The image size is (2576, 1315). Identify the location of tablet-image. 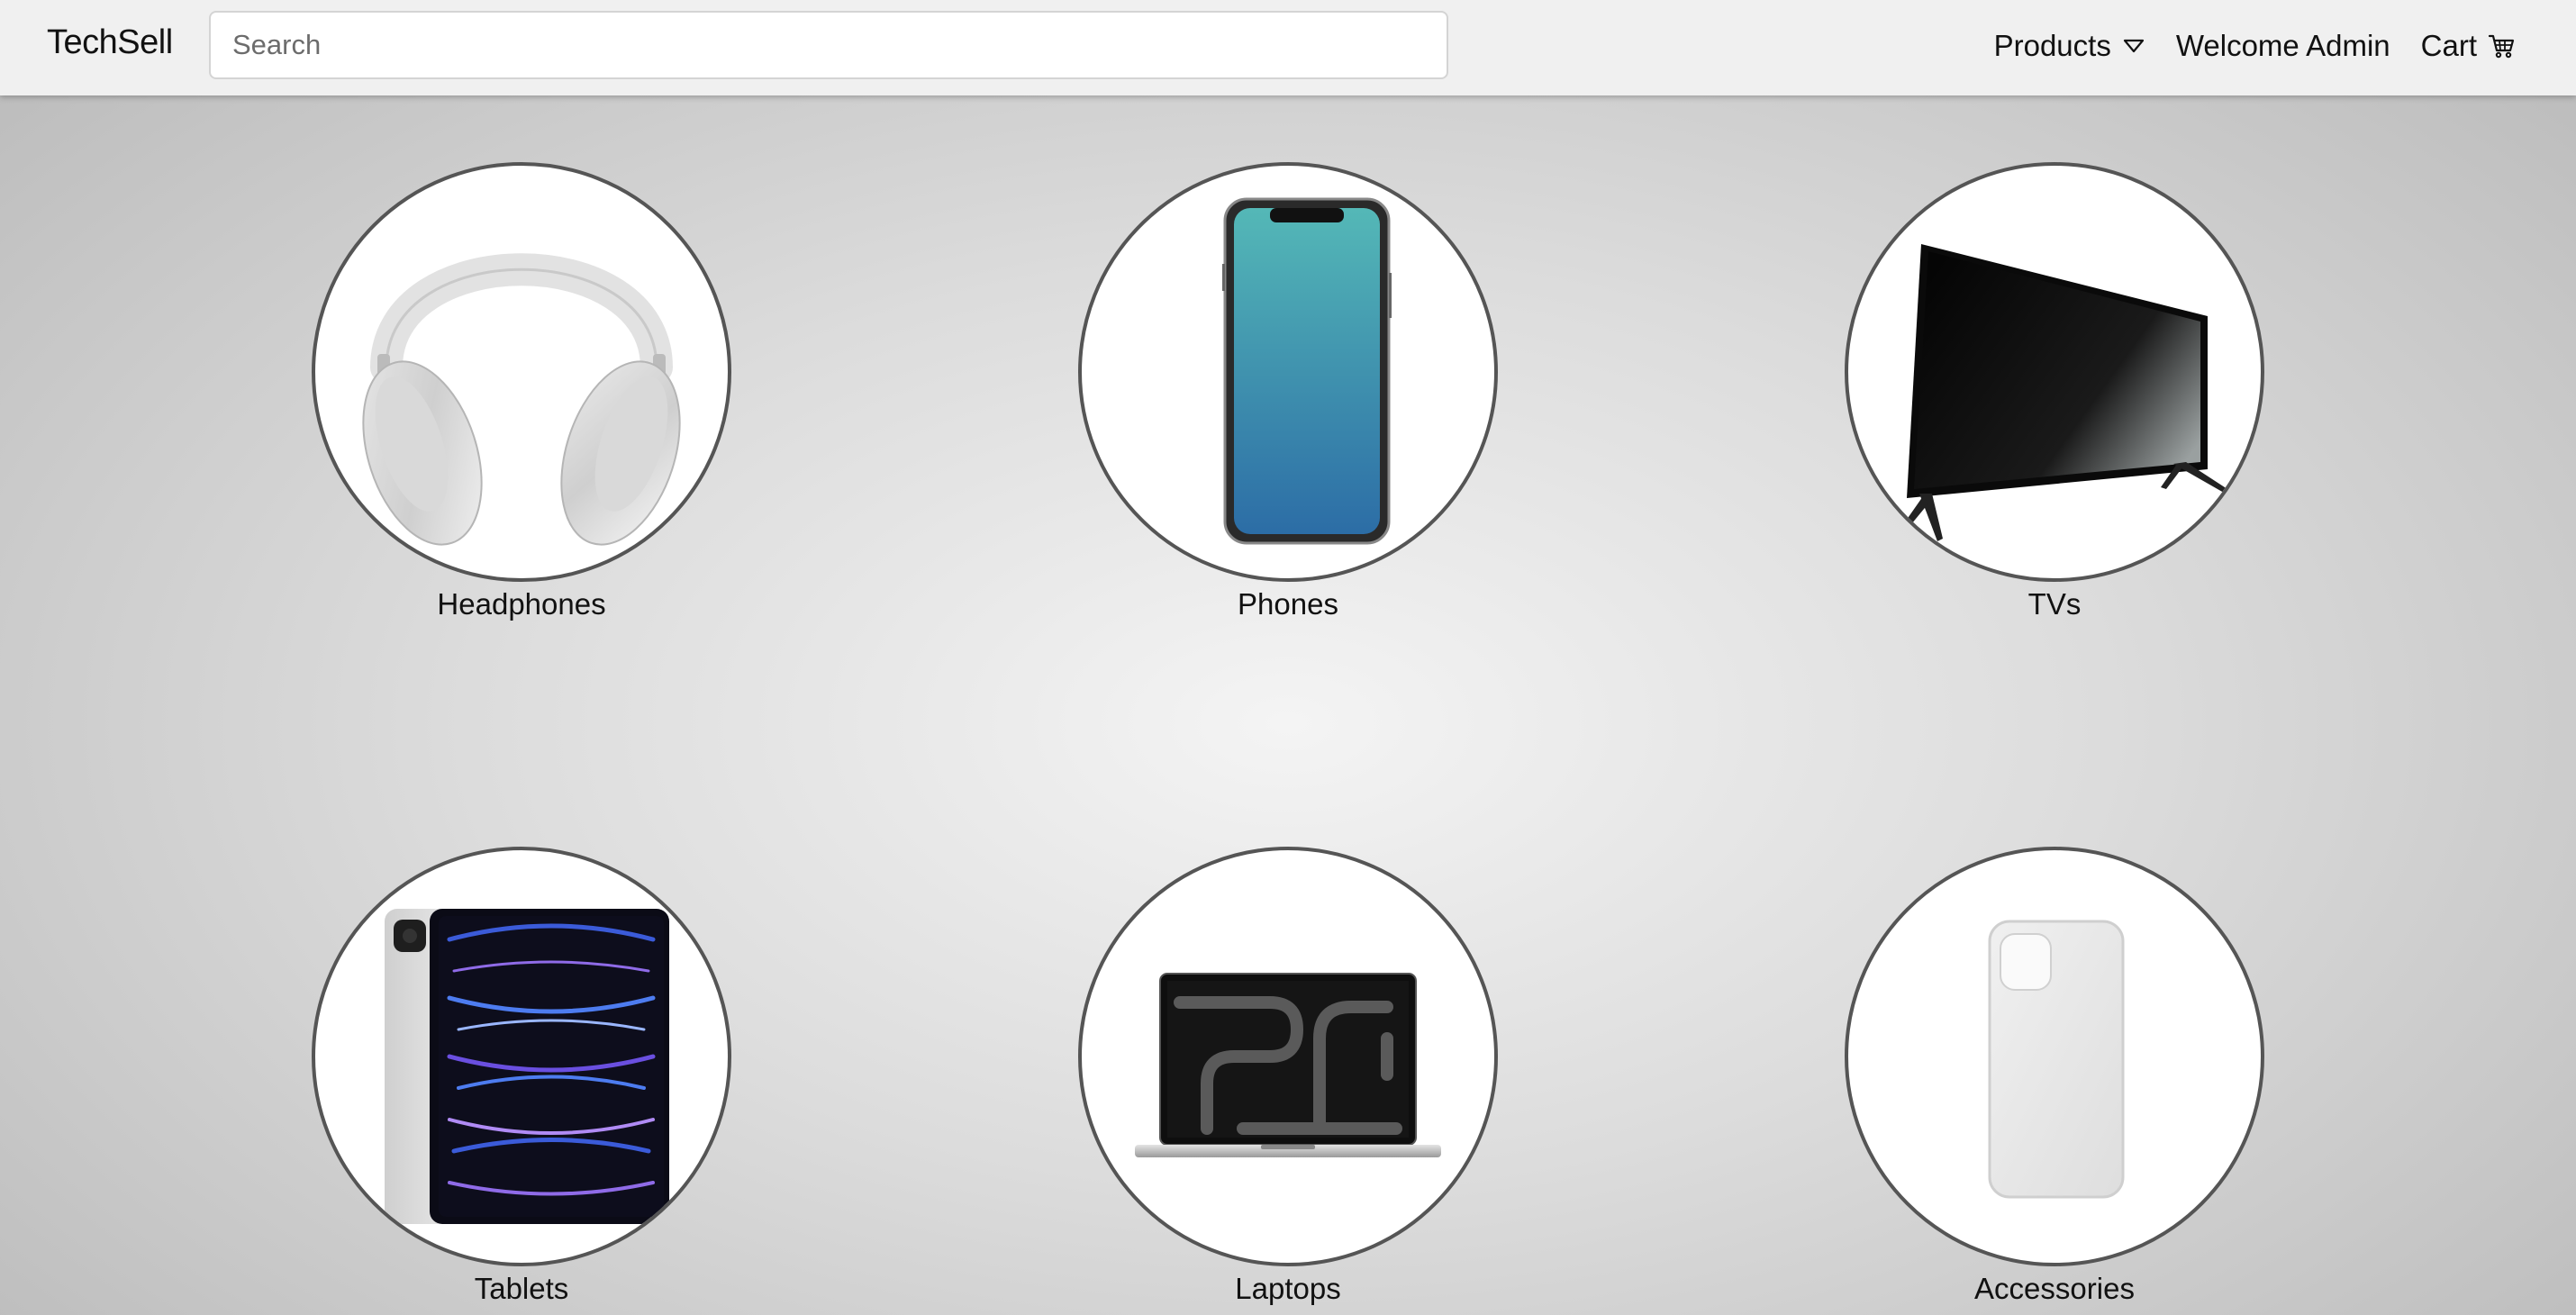
(527, 1066).